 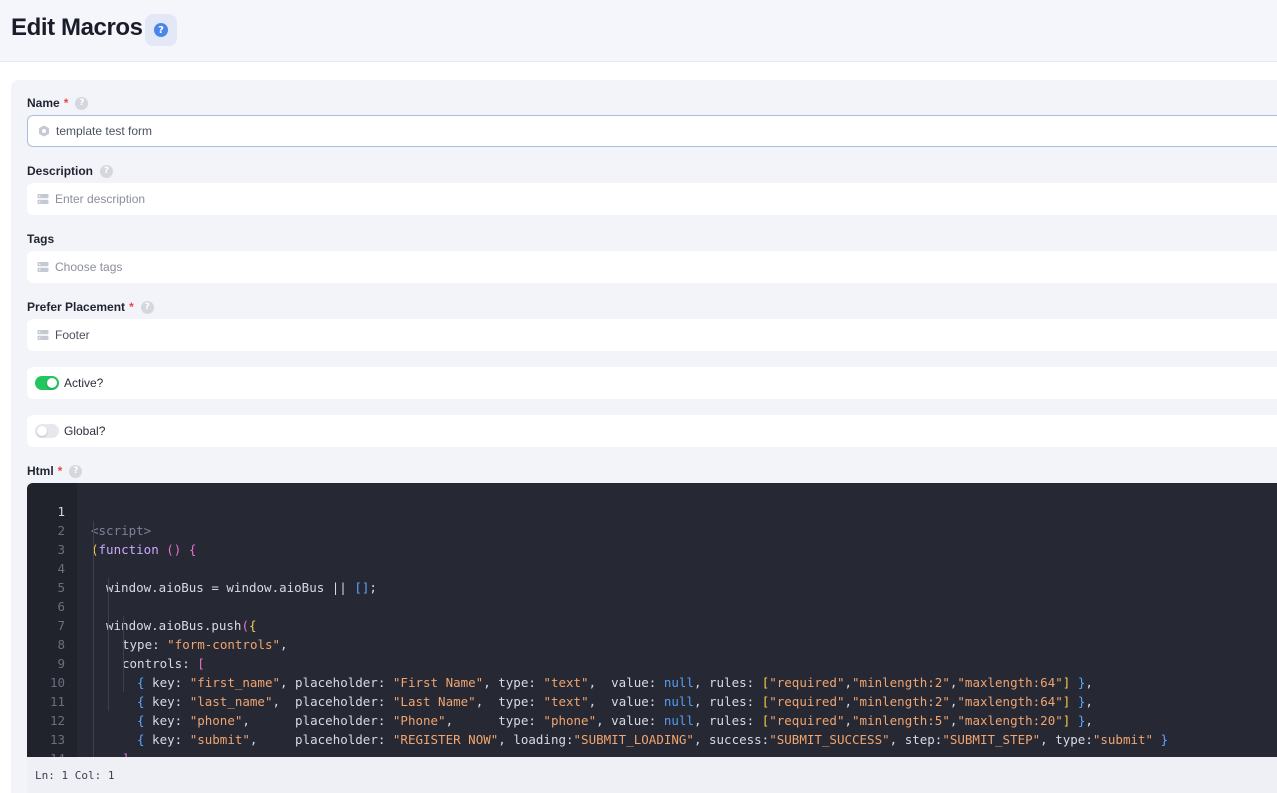 What do you see at coordinates (652, 743) in the screenshot?
I see `code-line: 14` at bounding box center [652, 743].